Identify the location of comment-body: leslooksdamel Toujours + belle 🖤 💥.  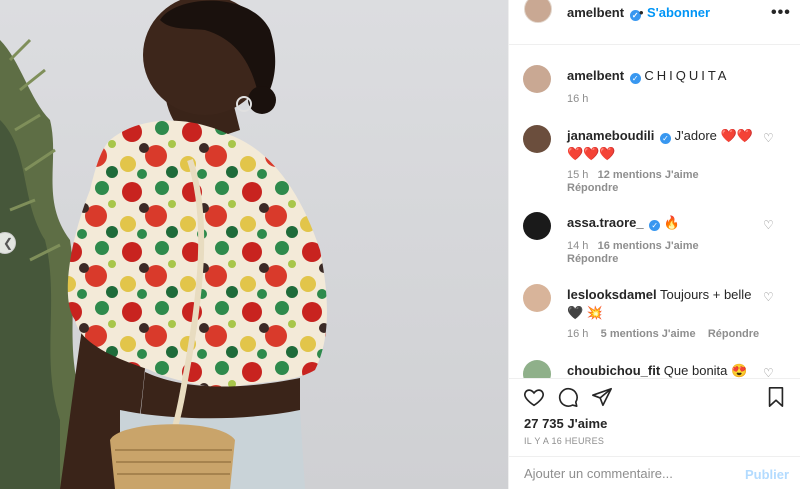
(665, 304).